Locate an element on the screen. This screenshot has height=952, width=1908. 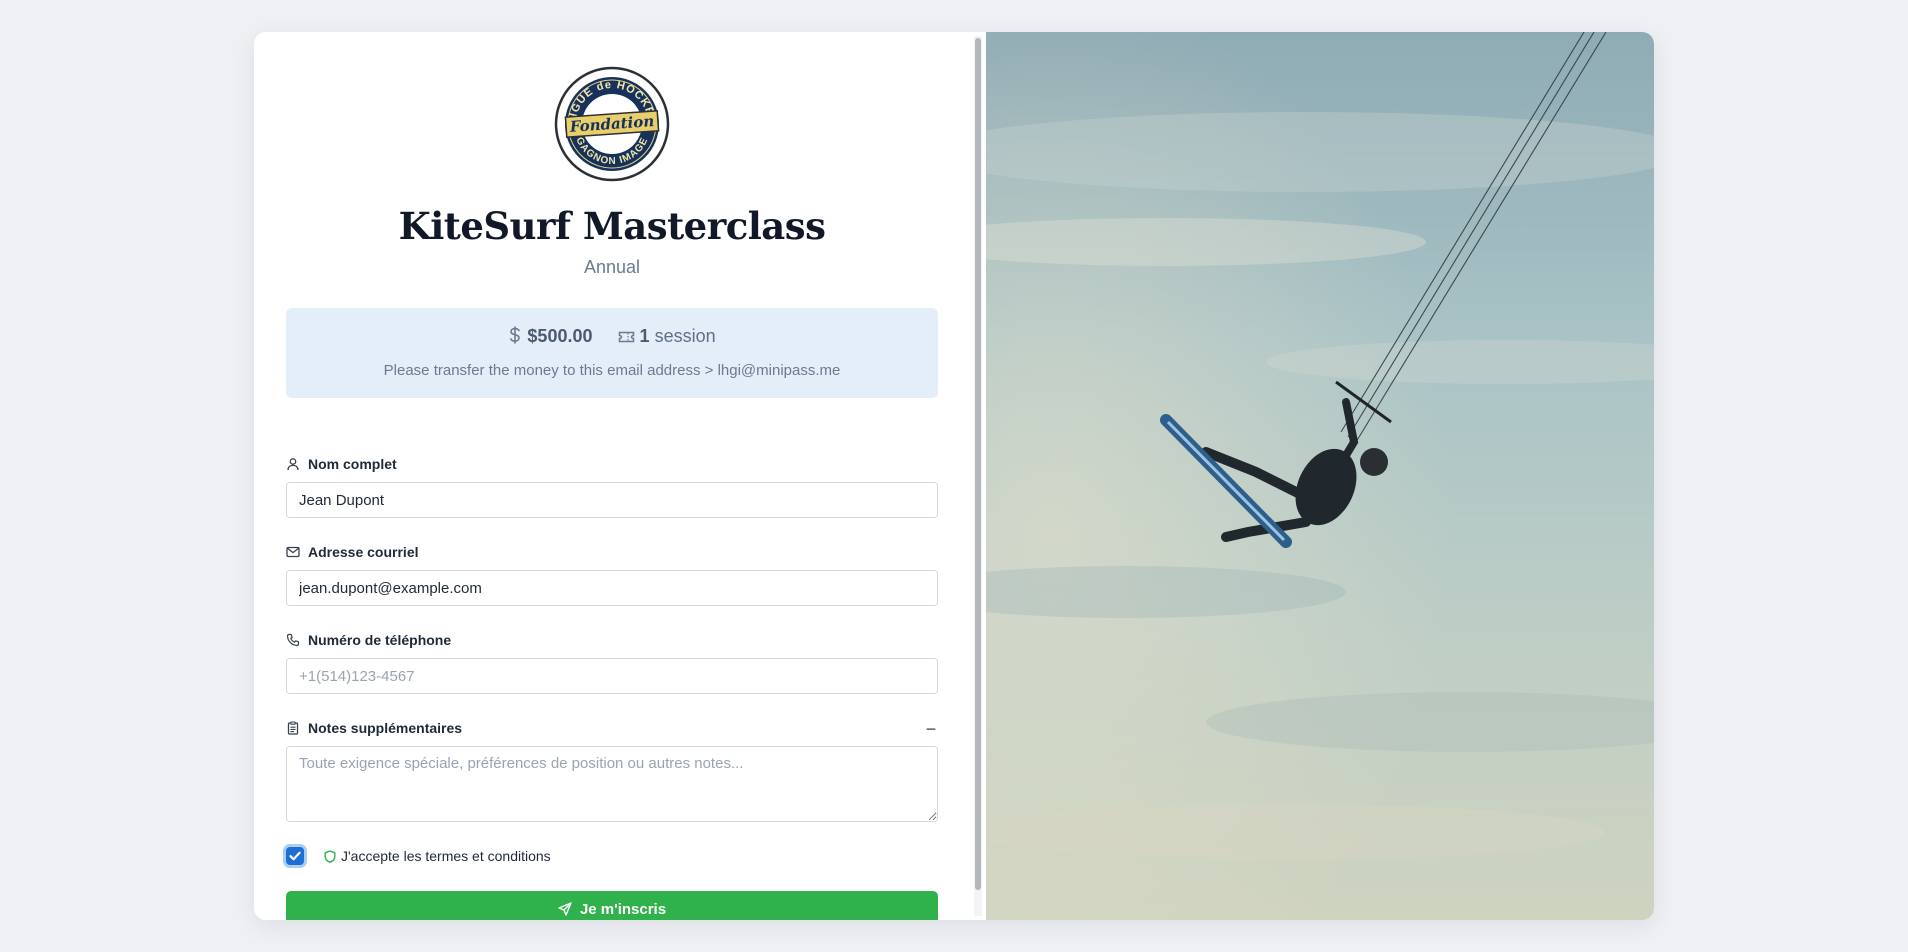
notes-collapse-toggle: − is located at coordinates (931, 729).